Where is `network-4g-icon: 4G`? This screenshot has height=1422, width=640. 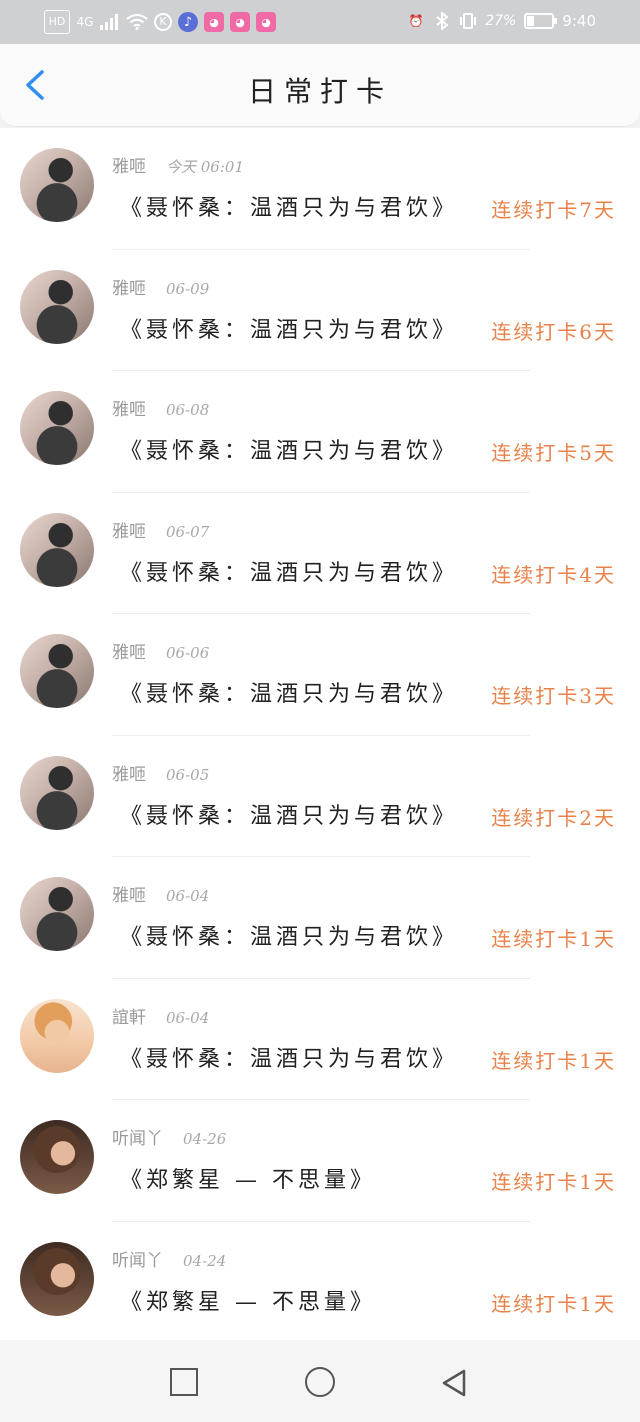
network-4g-icon: 4G is located at coordinates (85, 22).